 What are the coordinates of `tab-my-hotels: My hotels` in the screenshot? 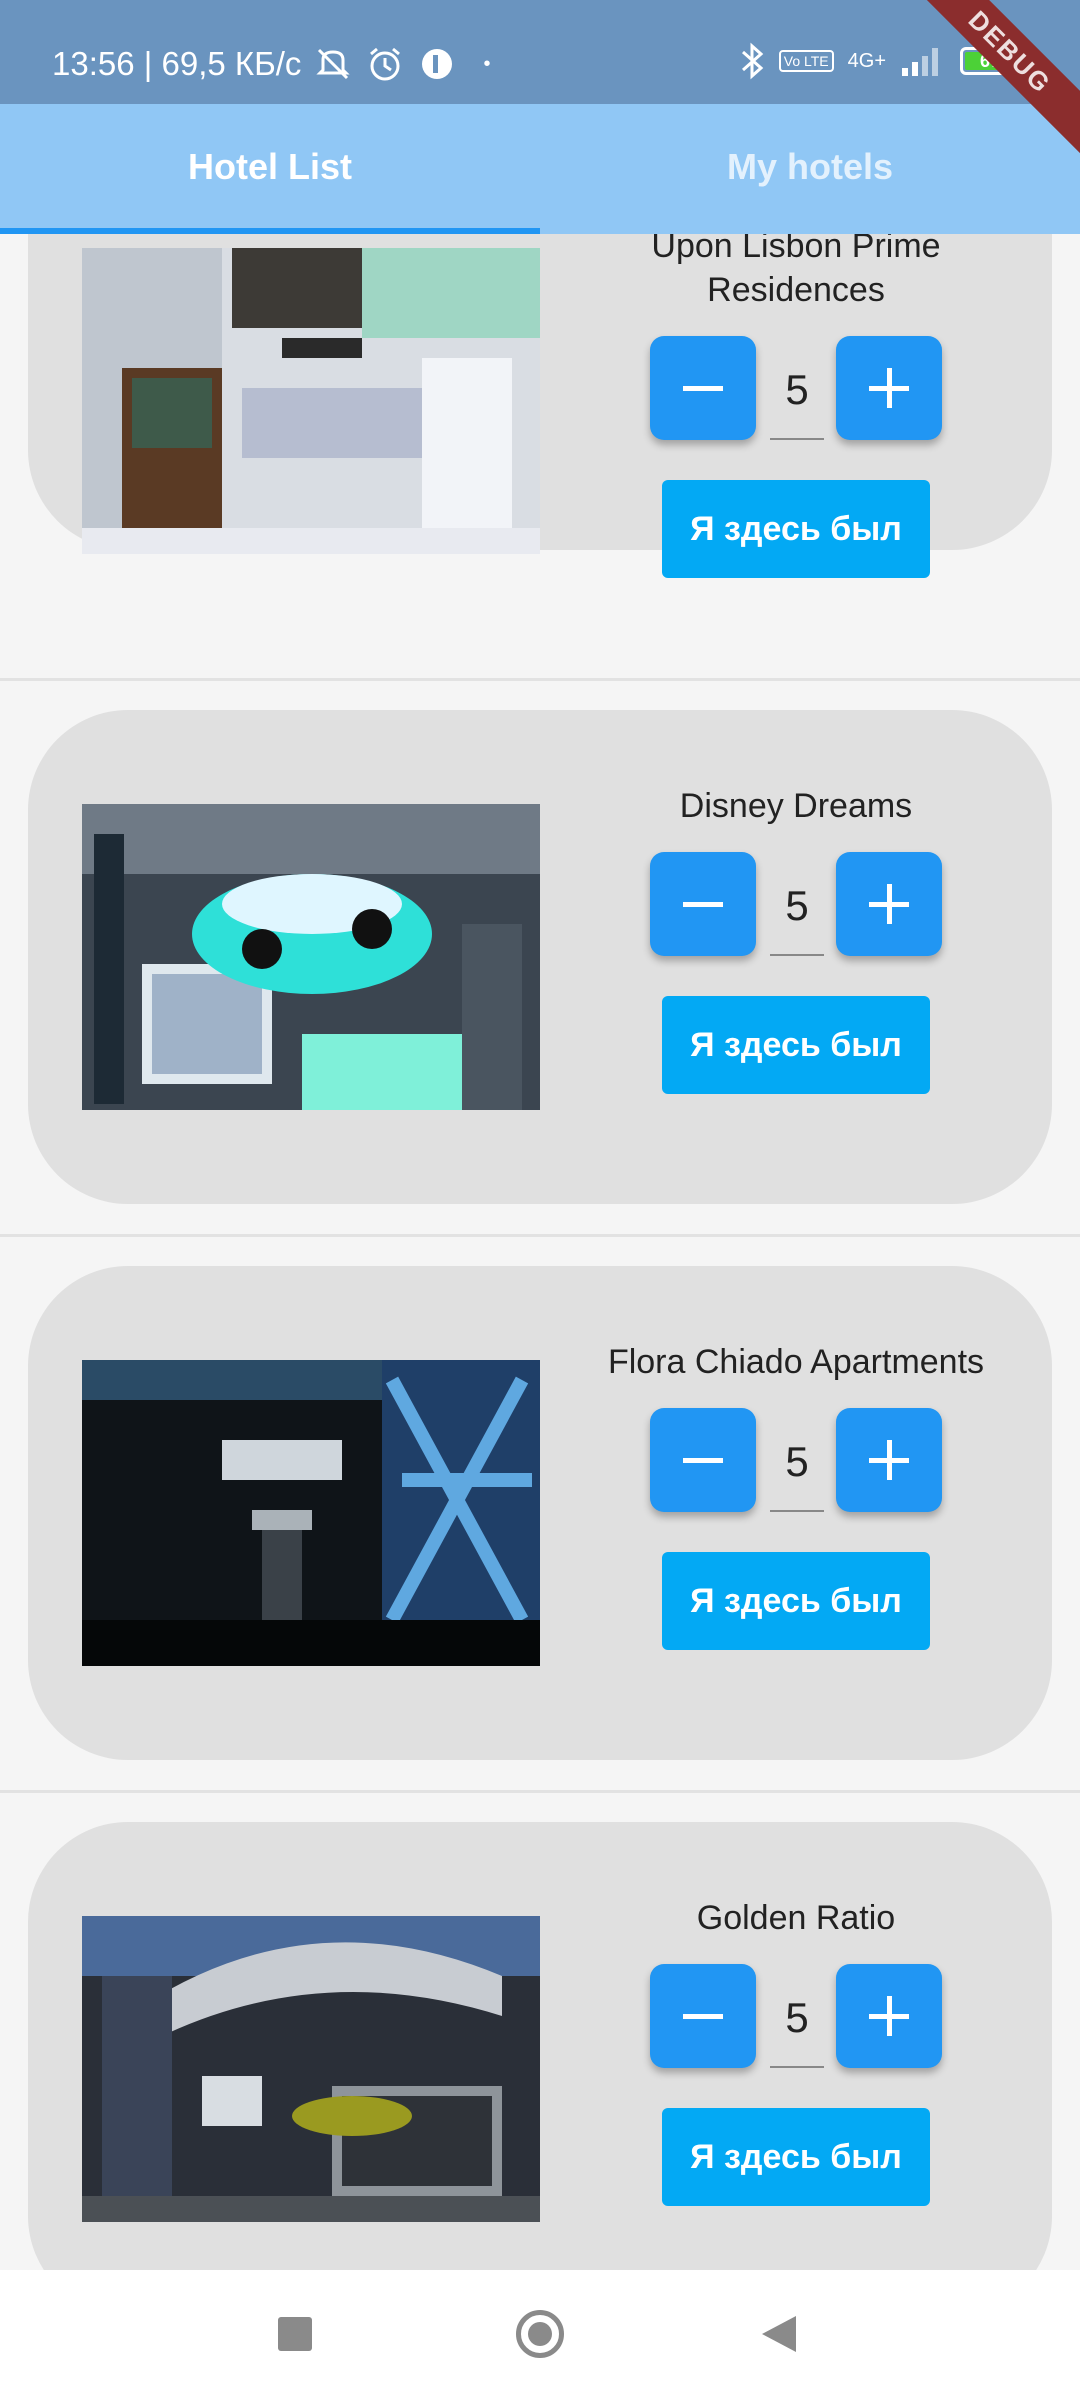 It's located at (810, 169).